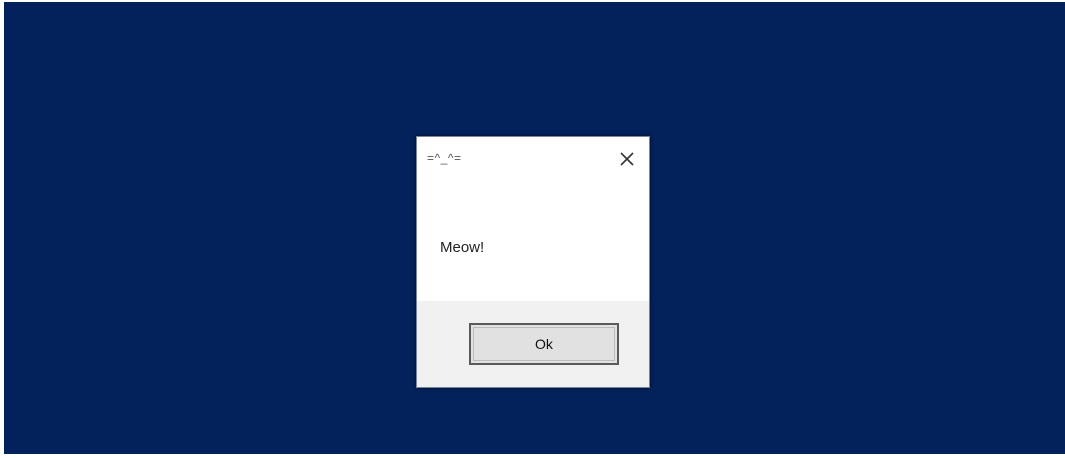  I want to click on ok-button: Ok, so click(544, 344).